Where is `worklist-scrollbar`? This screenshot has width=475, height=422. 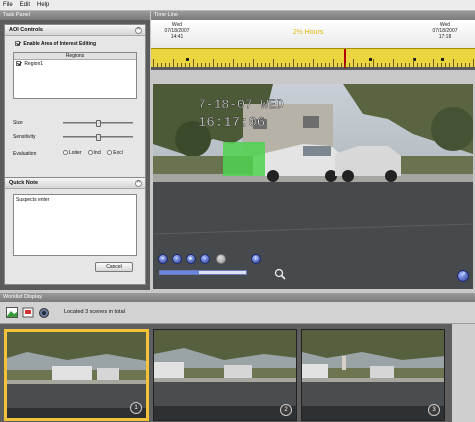 worklist-scrollbar is located at coordinates (463, 373).